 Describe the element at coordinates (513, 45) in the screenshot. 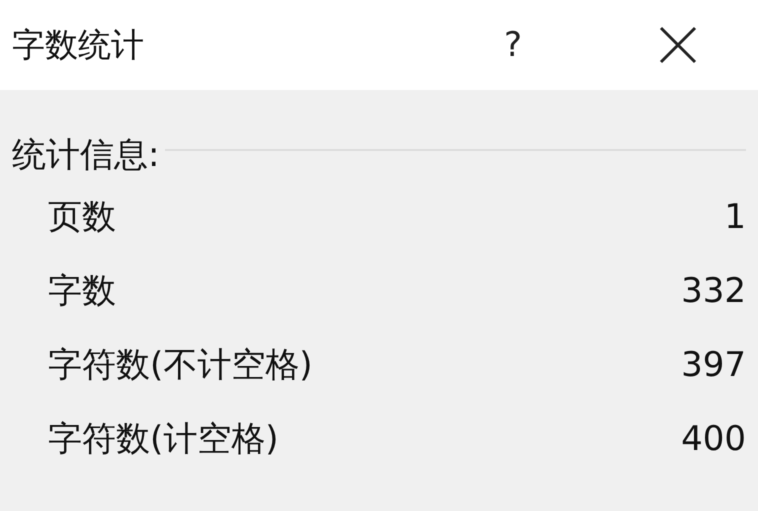

I see `help-button: ?` at that location.